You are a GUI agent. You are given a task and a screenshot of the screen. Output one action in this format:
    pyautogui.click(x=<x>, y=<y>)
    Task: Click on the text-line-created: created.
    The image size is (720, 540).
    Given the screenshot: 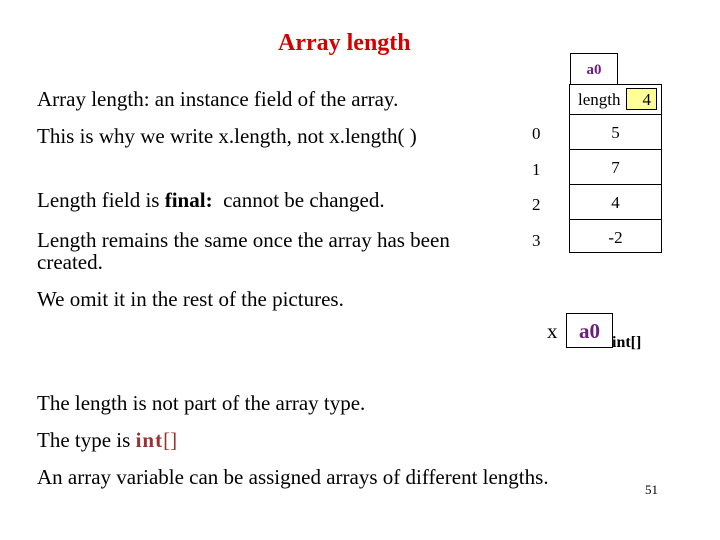 What is the action you would take?
    pyautogui.click(x=70, y=262)
    